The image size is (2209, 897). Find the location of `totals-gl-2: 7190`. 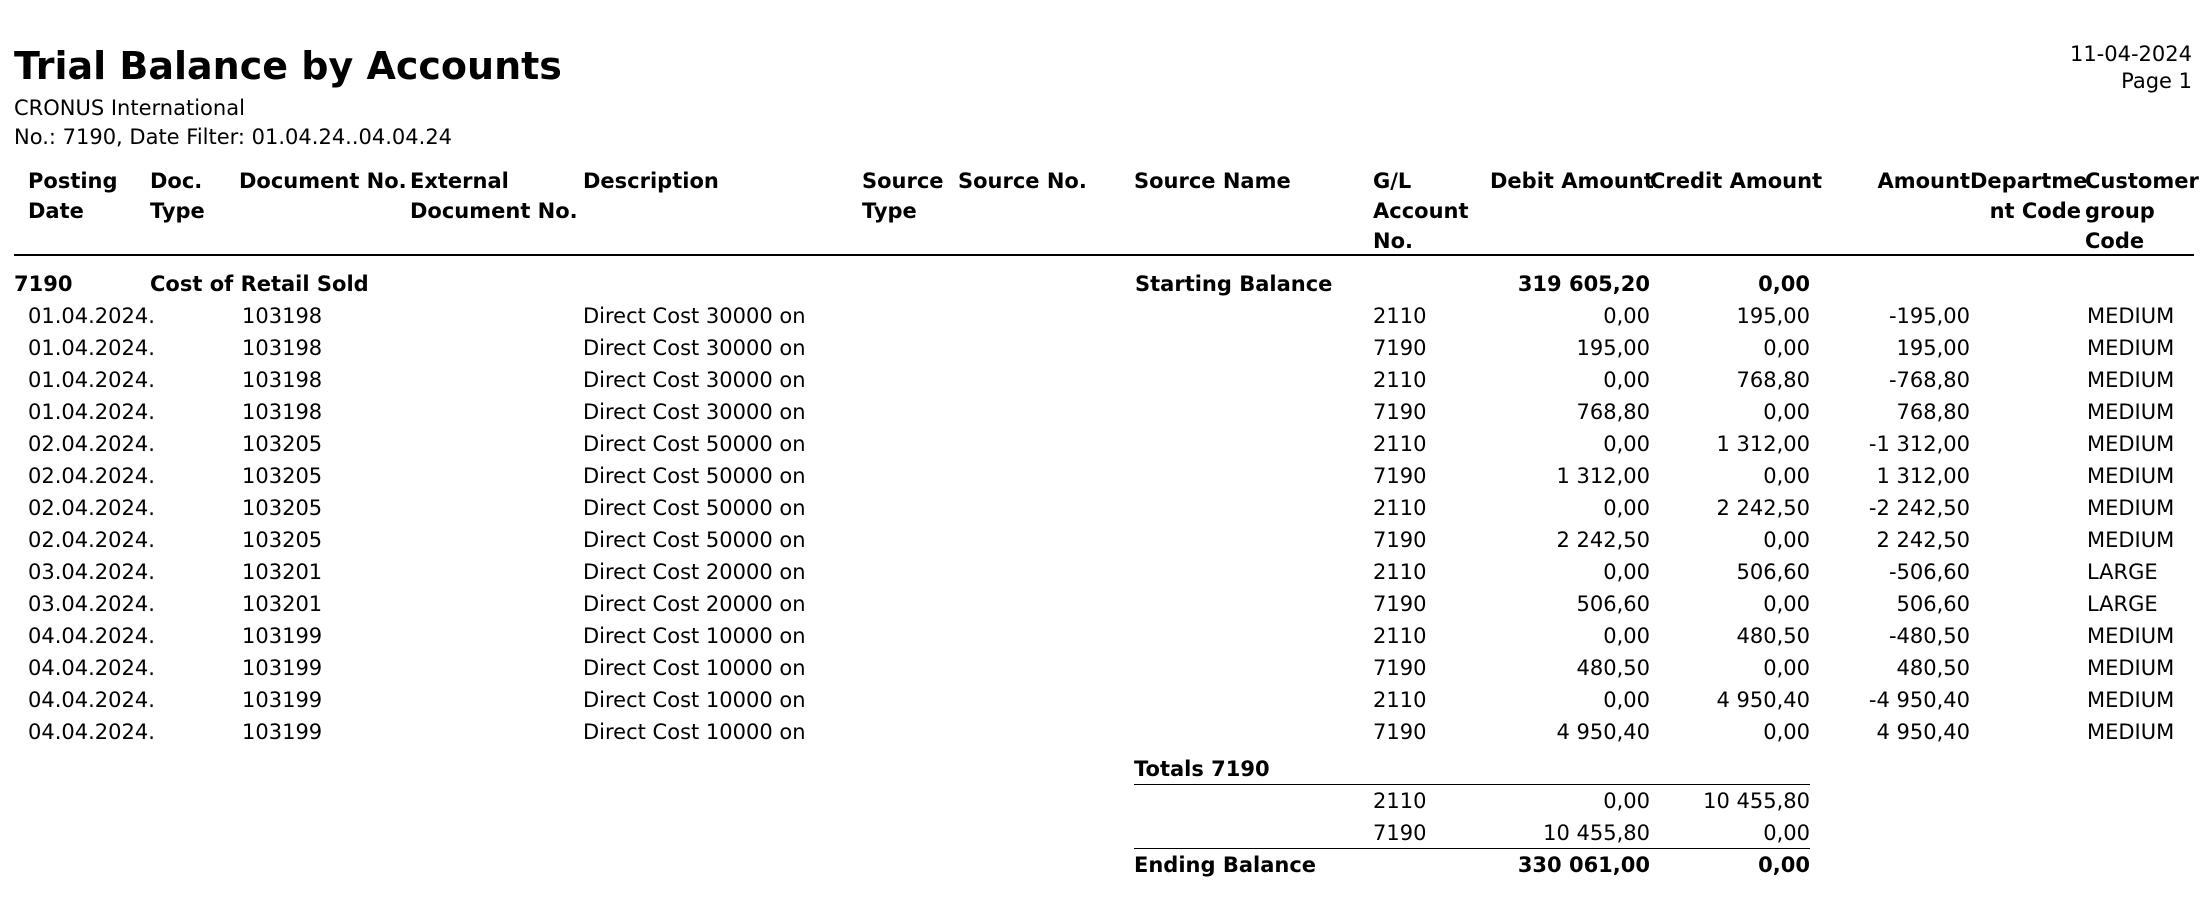

totals-gl-2: 7190 is located at coordinates (1400, 833).